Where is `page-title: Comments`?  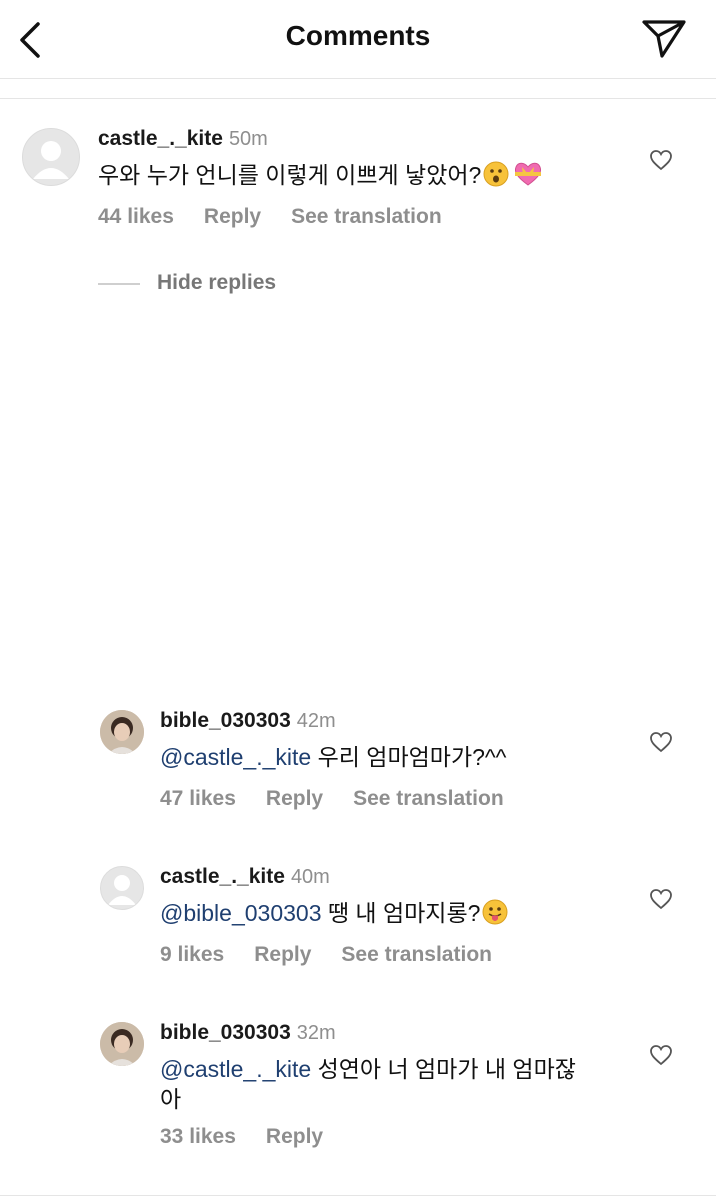
page-title: Comments is located at coordinates (358, 35).